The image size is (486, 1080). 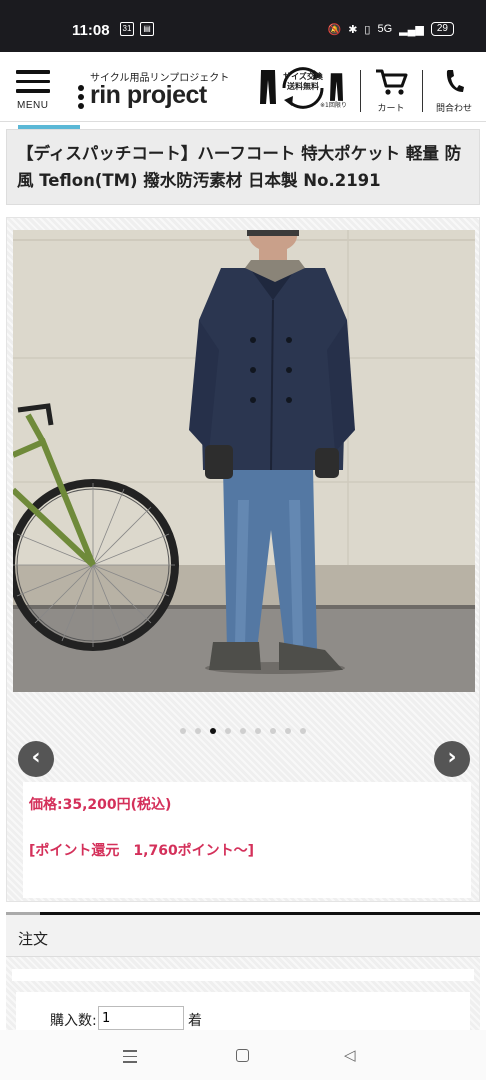 I want to click on calendar-icon: 31, so click(x=127, y=29).